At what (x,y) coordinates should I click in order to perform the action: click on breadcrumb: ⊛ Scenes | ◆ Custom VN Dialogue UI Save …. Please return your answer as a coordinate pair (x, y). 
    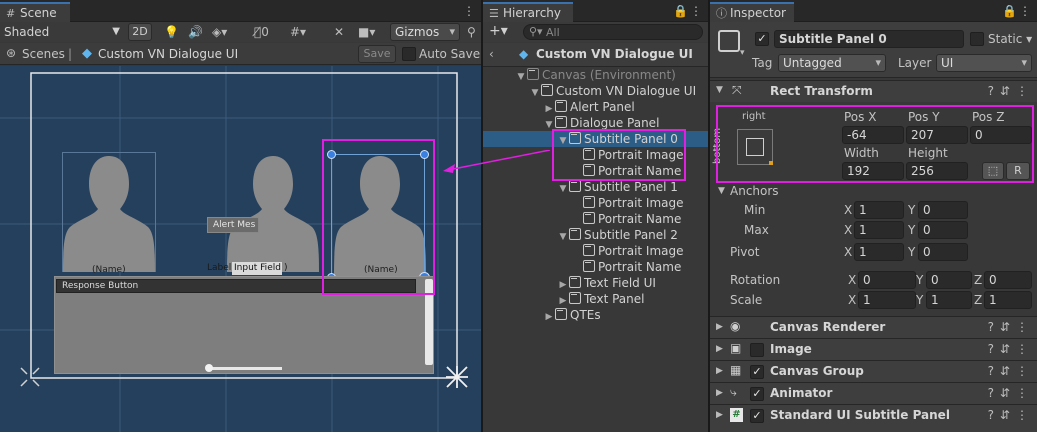
    Looking at the image, I should click on (240, 54).